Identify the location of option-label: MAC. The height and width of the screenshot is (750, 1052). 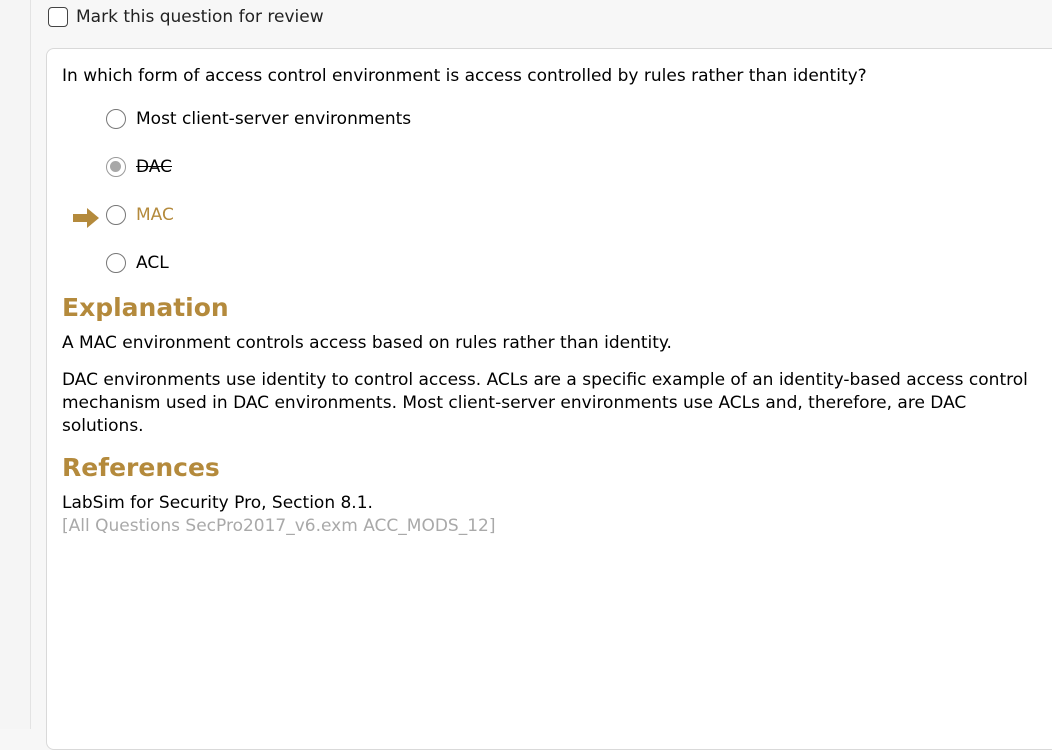
(155, 215).